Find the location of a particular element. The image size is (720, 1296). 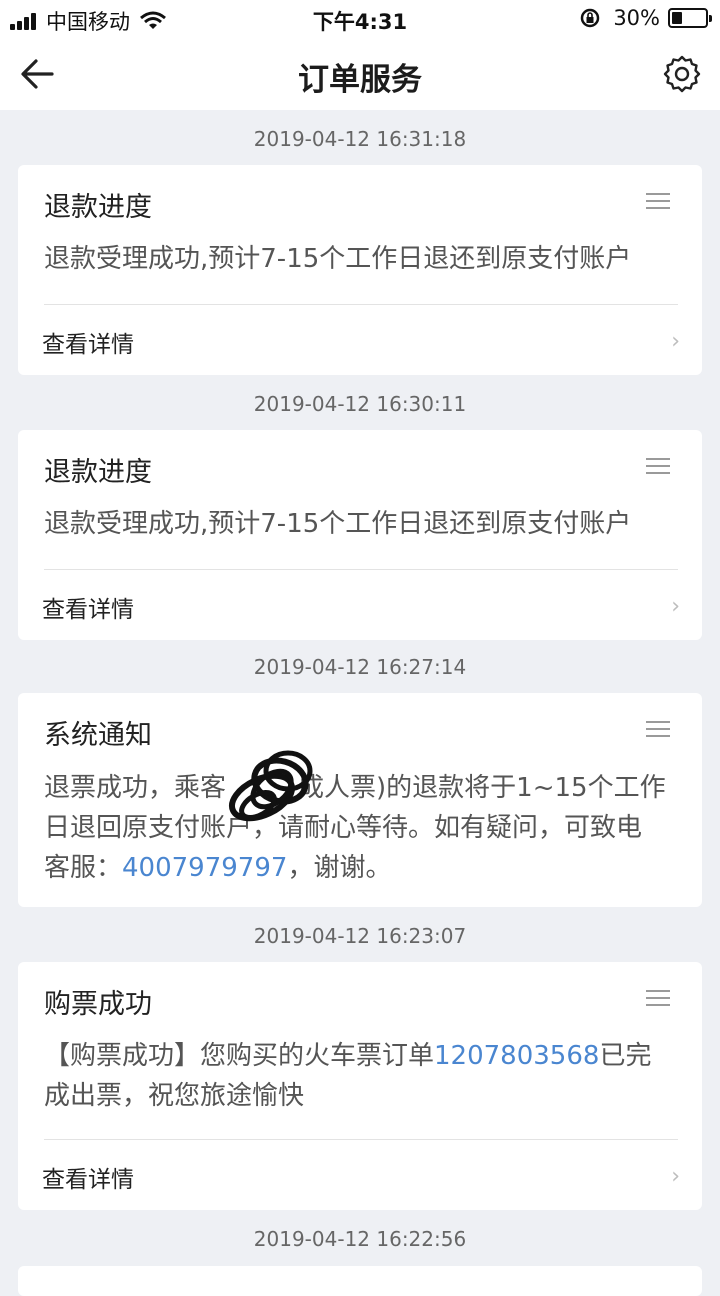

body-text: 成人票)的退款将于1~15个工作 is located at coordinates (482, 788).